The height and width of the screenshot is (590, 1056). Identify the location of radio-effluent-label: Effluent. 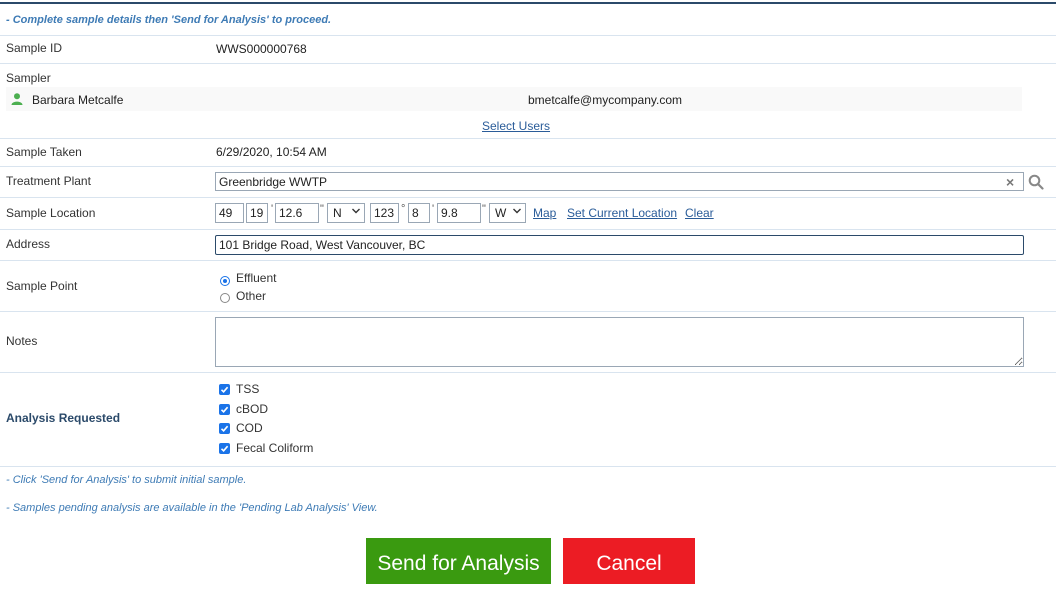
(256, 278).